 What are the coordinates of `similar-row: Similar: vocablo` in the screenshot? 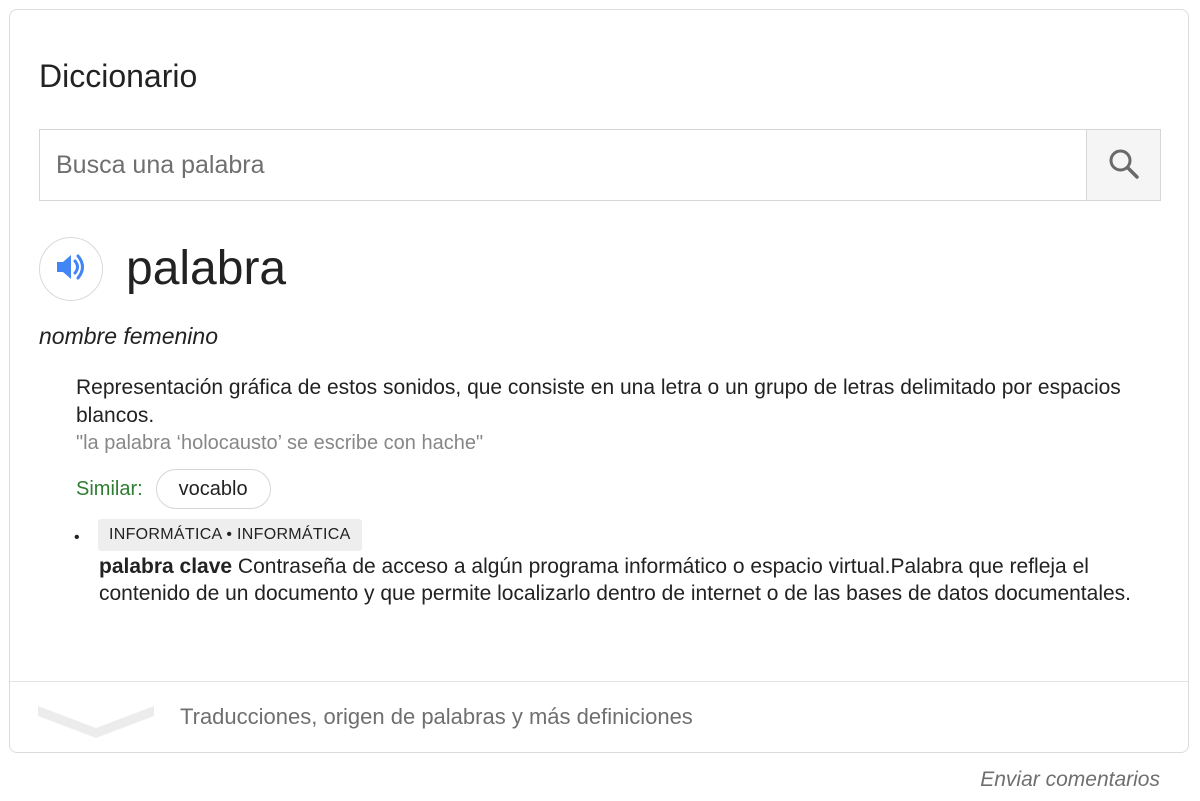 It's located at (173, 489).